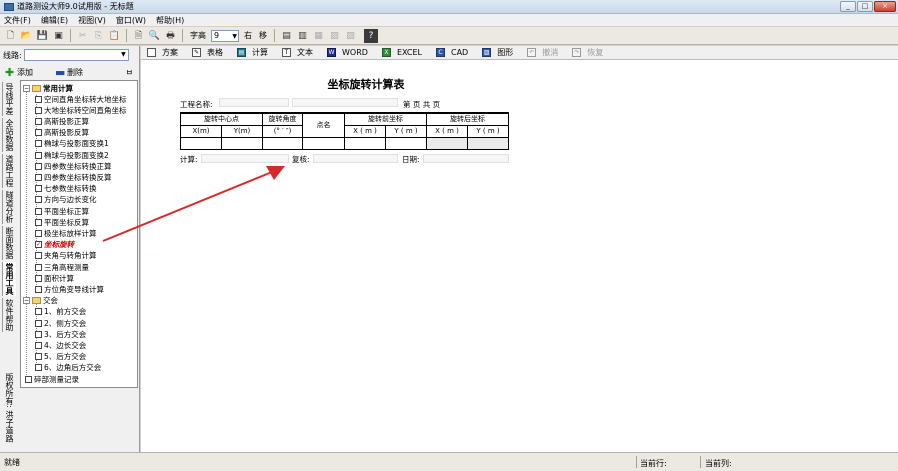 The width and height of the screenshot is (898, 471). I want to click on merge-cells-icon: ▦, so click(318, 35).